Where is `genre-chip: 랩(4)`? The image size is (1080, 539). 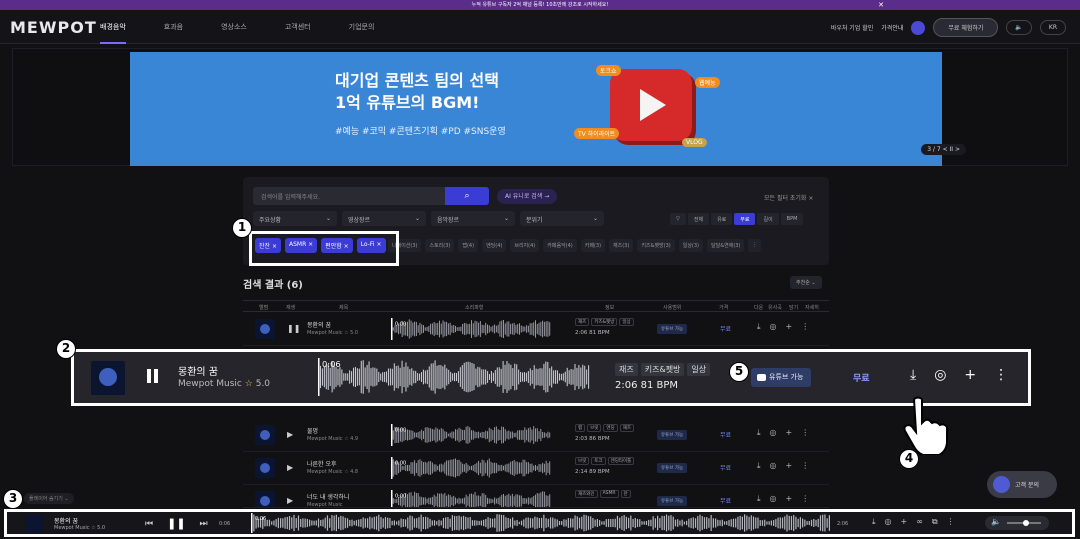 genre-chip: 랩(4) is located at coordinates (468, 245).